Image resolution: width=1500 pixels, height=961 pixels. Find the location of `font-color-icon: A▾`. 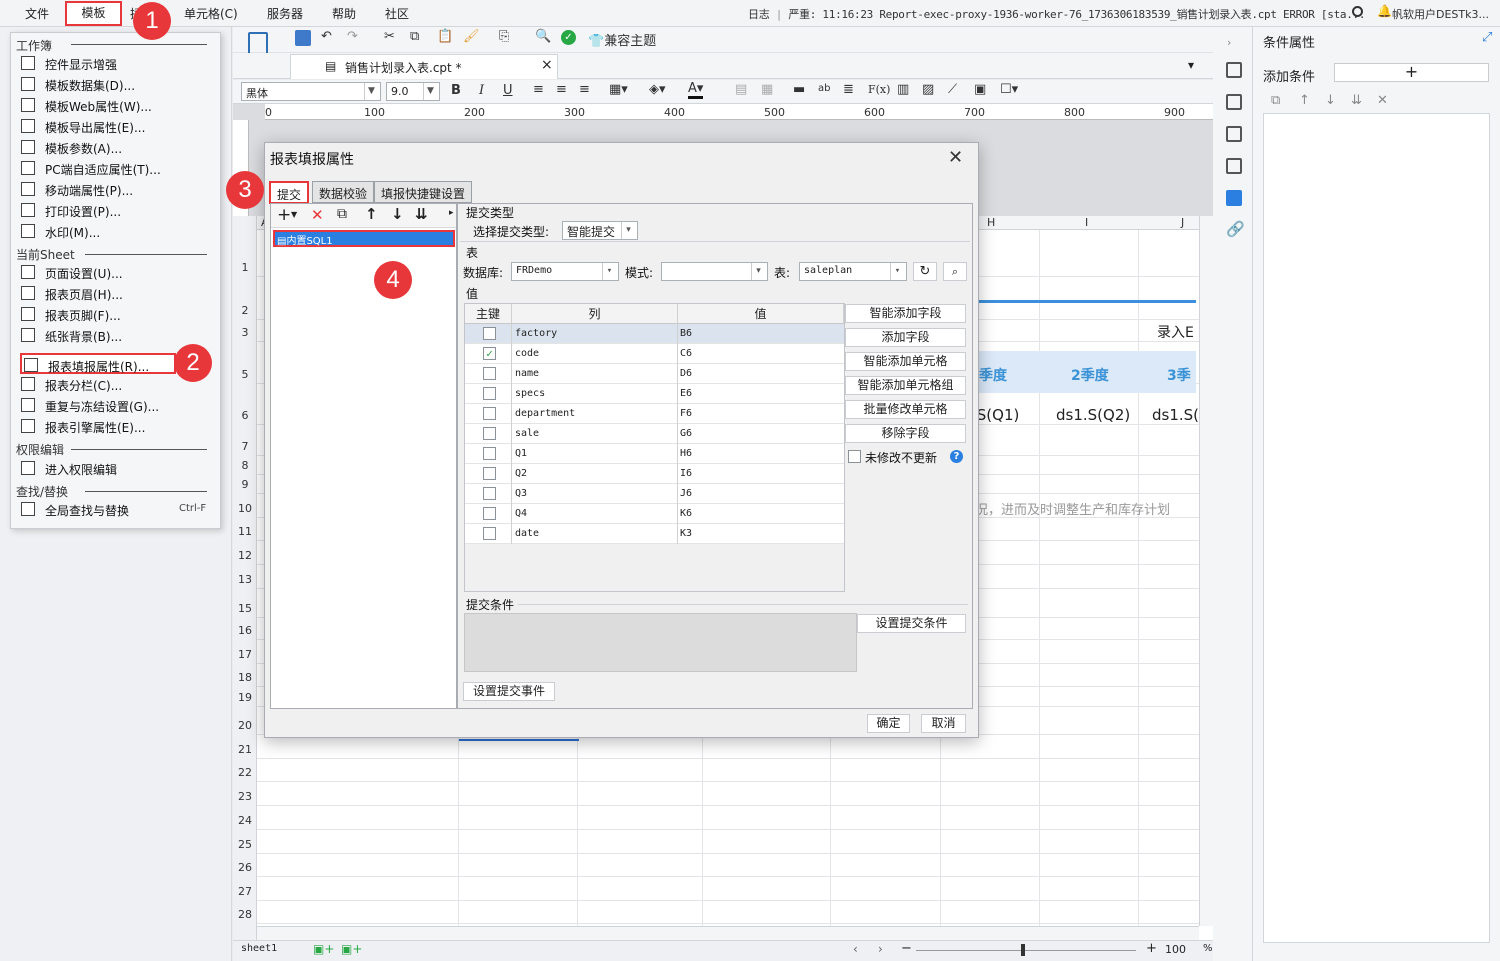

font-color-icon: A▾ is located at coordinates (696, 90).